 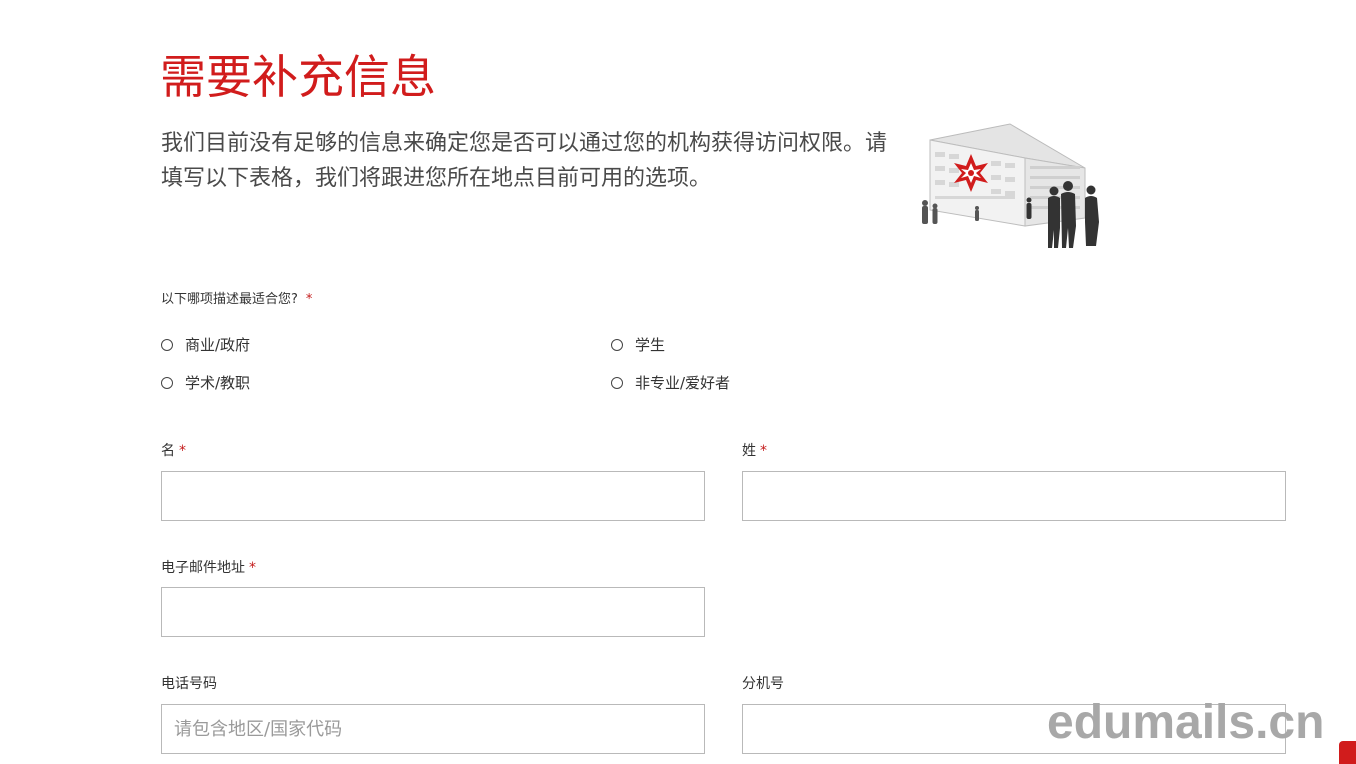 I want to click on phone-input, so click(x=433, y=729).